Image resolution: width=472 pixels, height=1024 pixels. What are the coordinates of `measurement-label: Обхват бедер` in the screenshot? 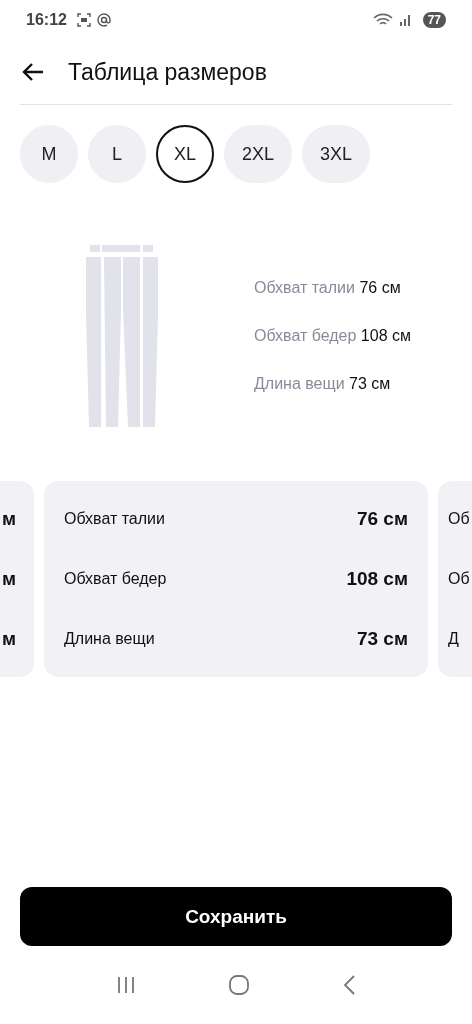 It's located at (115, 579).